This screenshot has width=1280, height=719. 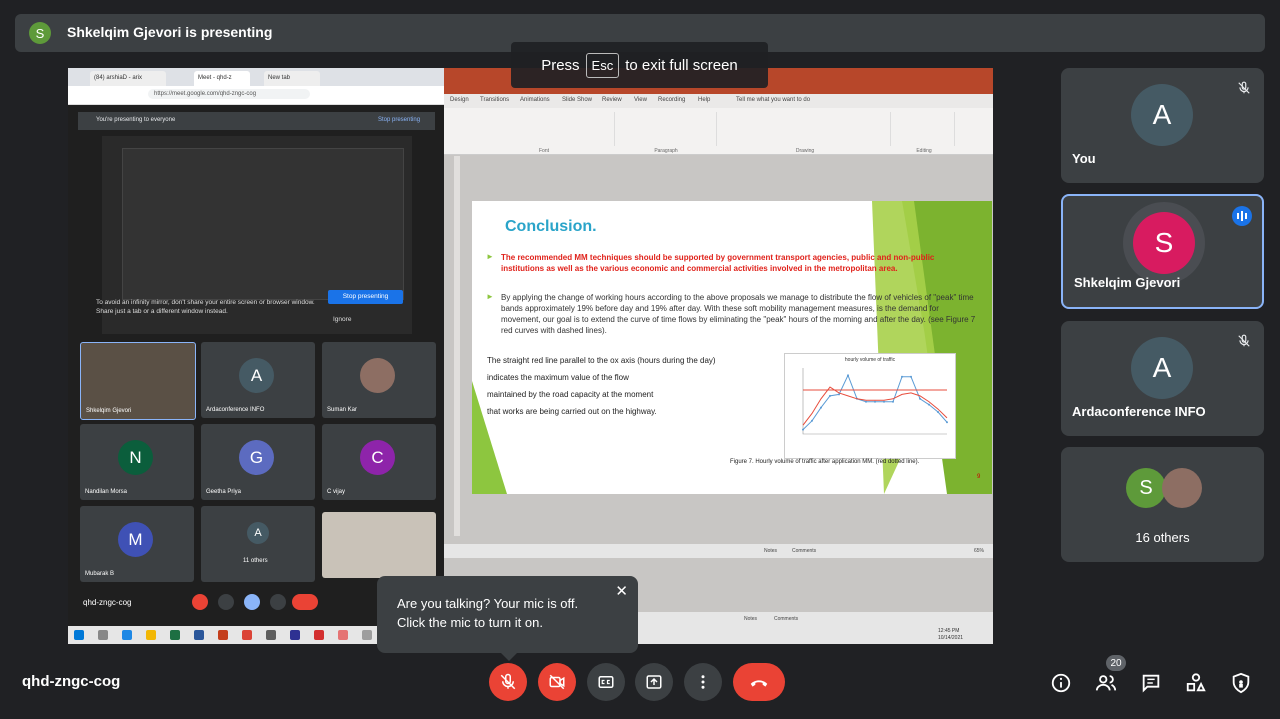 I want to click on mini-tile-name: C vijay, so click(x=336, y=492).